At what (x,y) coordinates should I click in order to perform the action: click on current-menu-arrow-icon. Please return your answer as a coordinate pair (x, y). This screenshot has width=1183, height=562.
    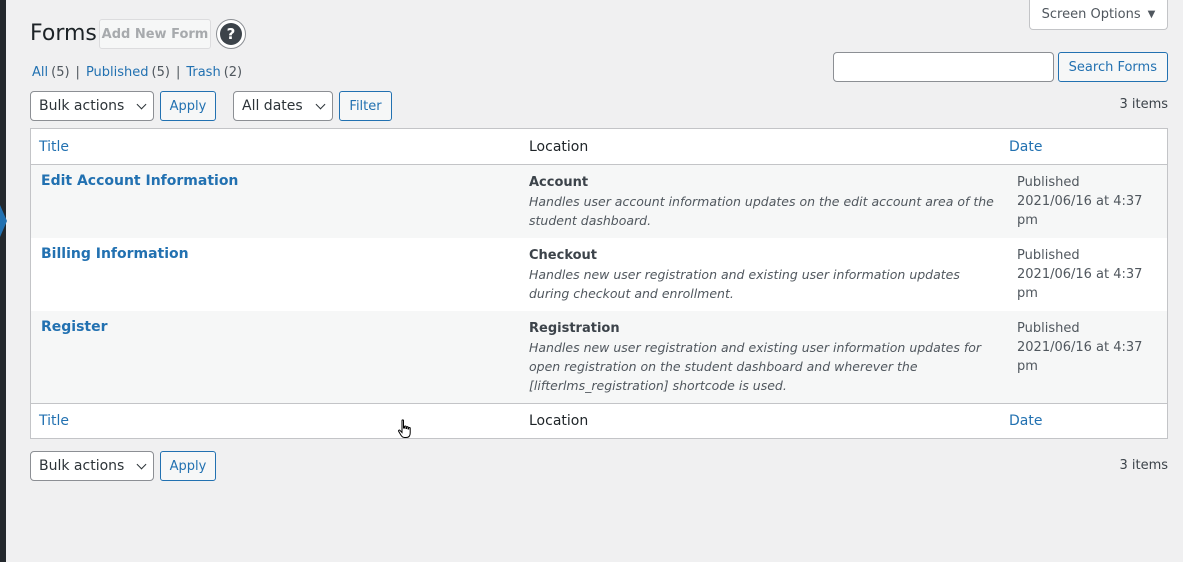
    Looking at the image, I should click on (3, 221).